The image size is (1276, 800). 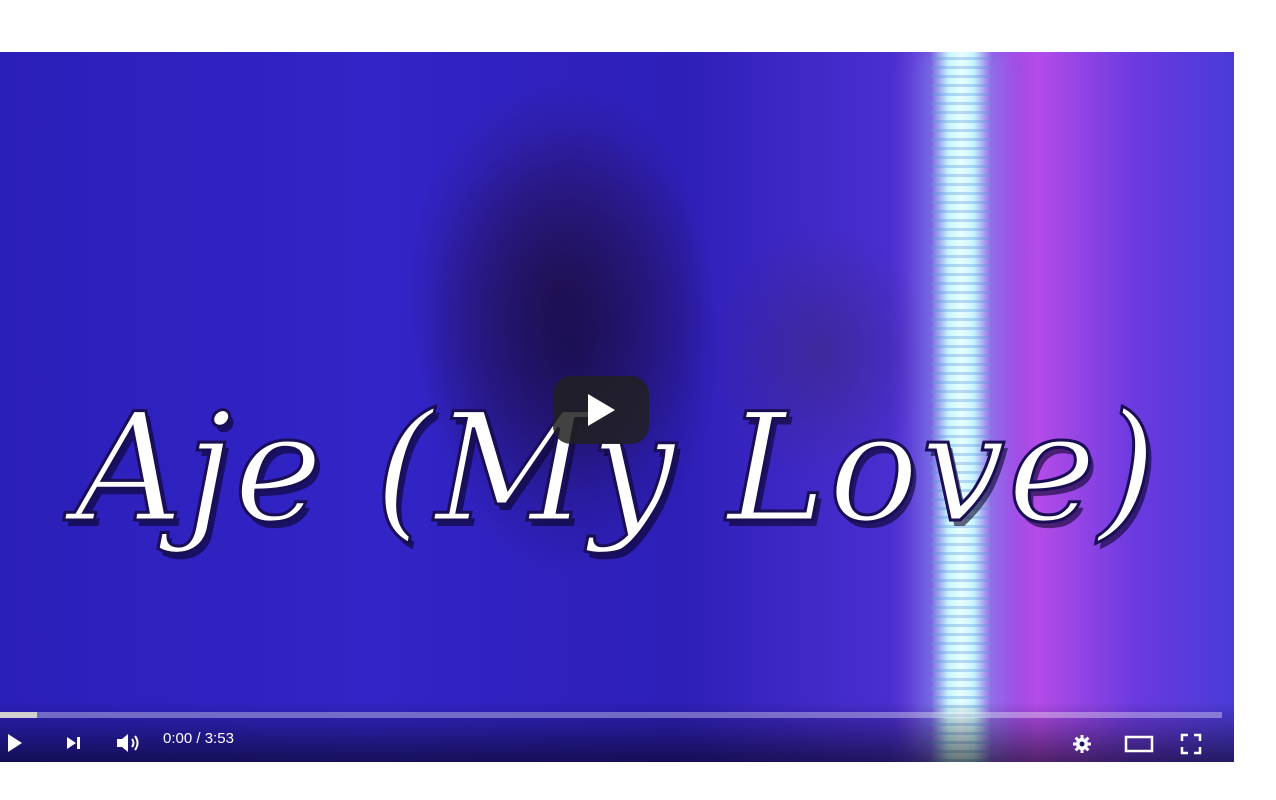 I want to click on time-display: 0:00 / 3:53, so click(x=198, y=738).